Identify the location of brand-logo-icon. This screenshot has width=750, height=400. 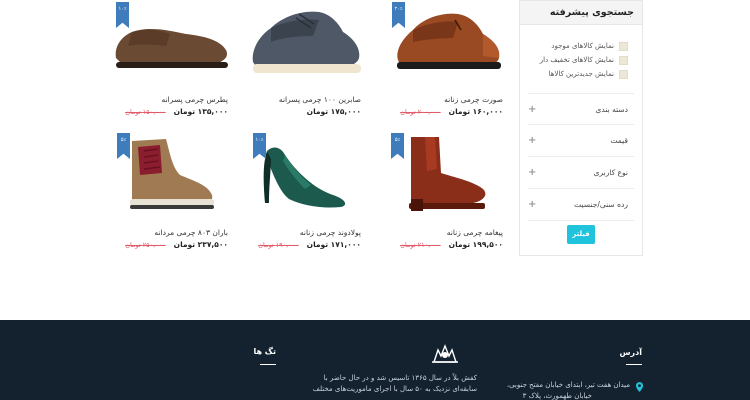
(445, 353).